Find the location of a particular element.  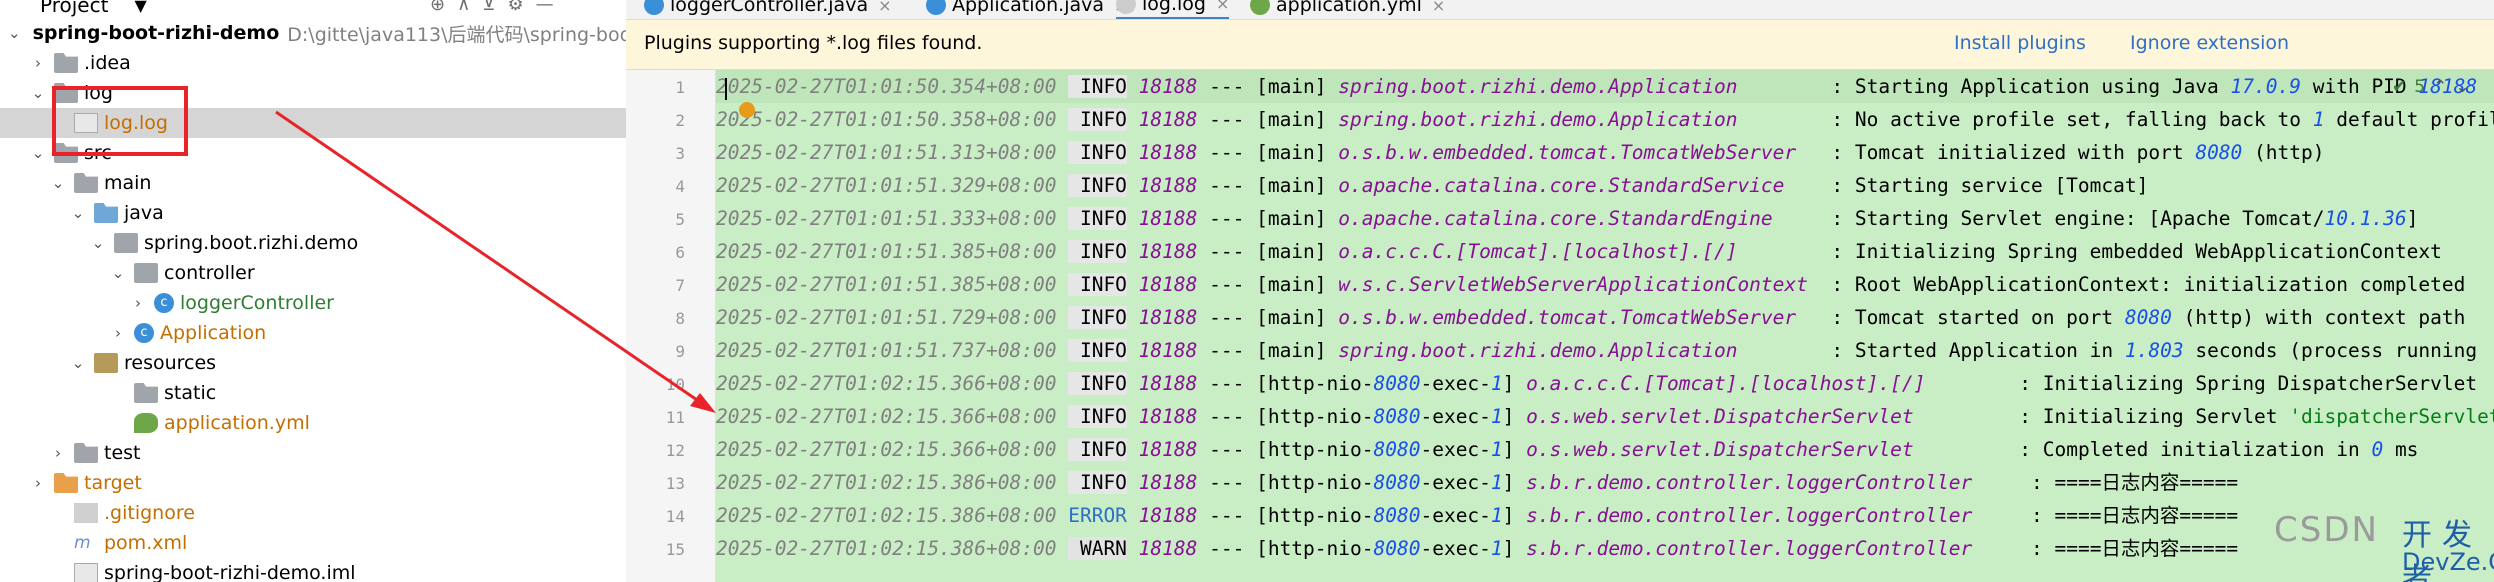

tree-item-target: › target is located at coordinates (313, 483).